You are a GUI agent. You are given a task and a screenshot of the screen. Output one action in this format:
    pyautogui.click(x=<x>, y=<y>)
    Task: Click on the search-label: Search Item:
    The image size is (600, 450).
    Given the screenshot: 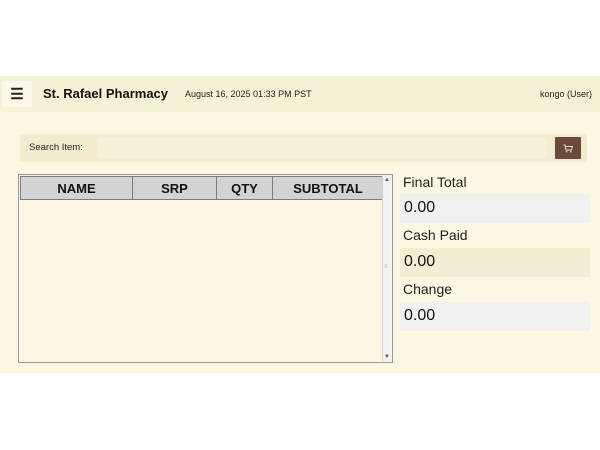 What is the action you would take?
    pyautogui.click(x=56, y=147)
    